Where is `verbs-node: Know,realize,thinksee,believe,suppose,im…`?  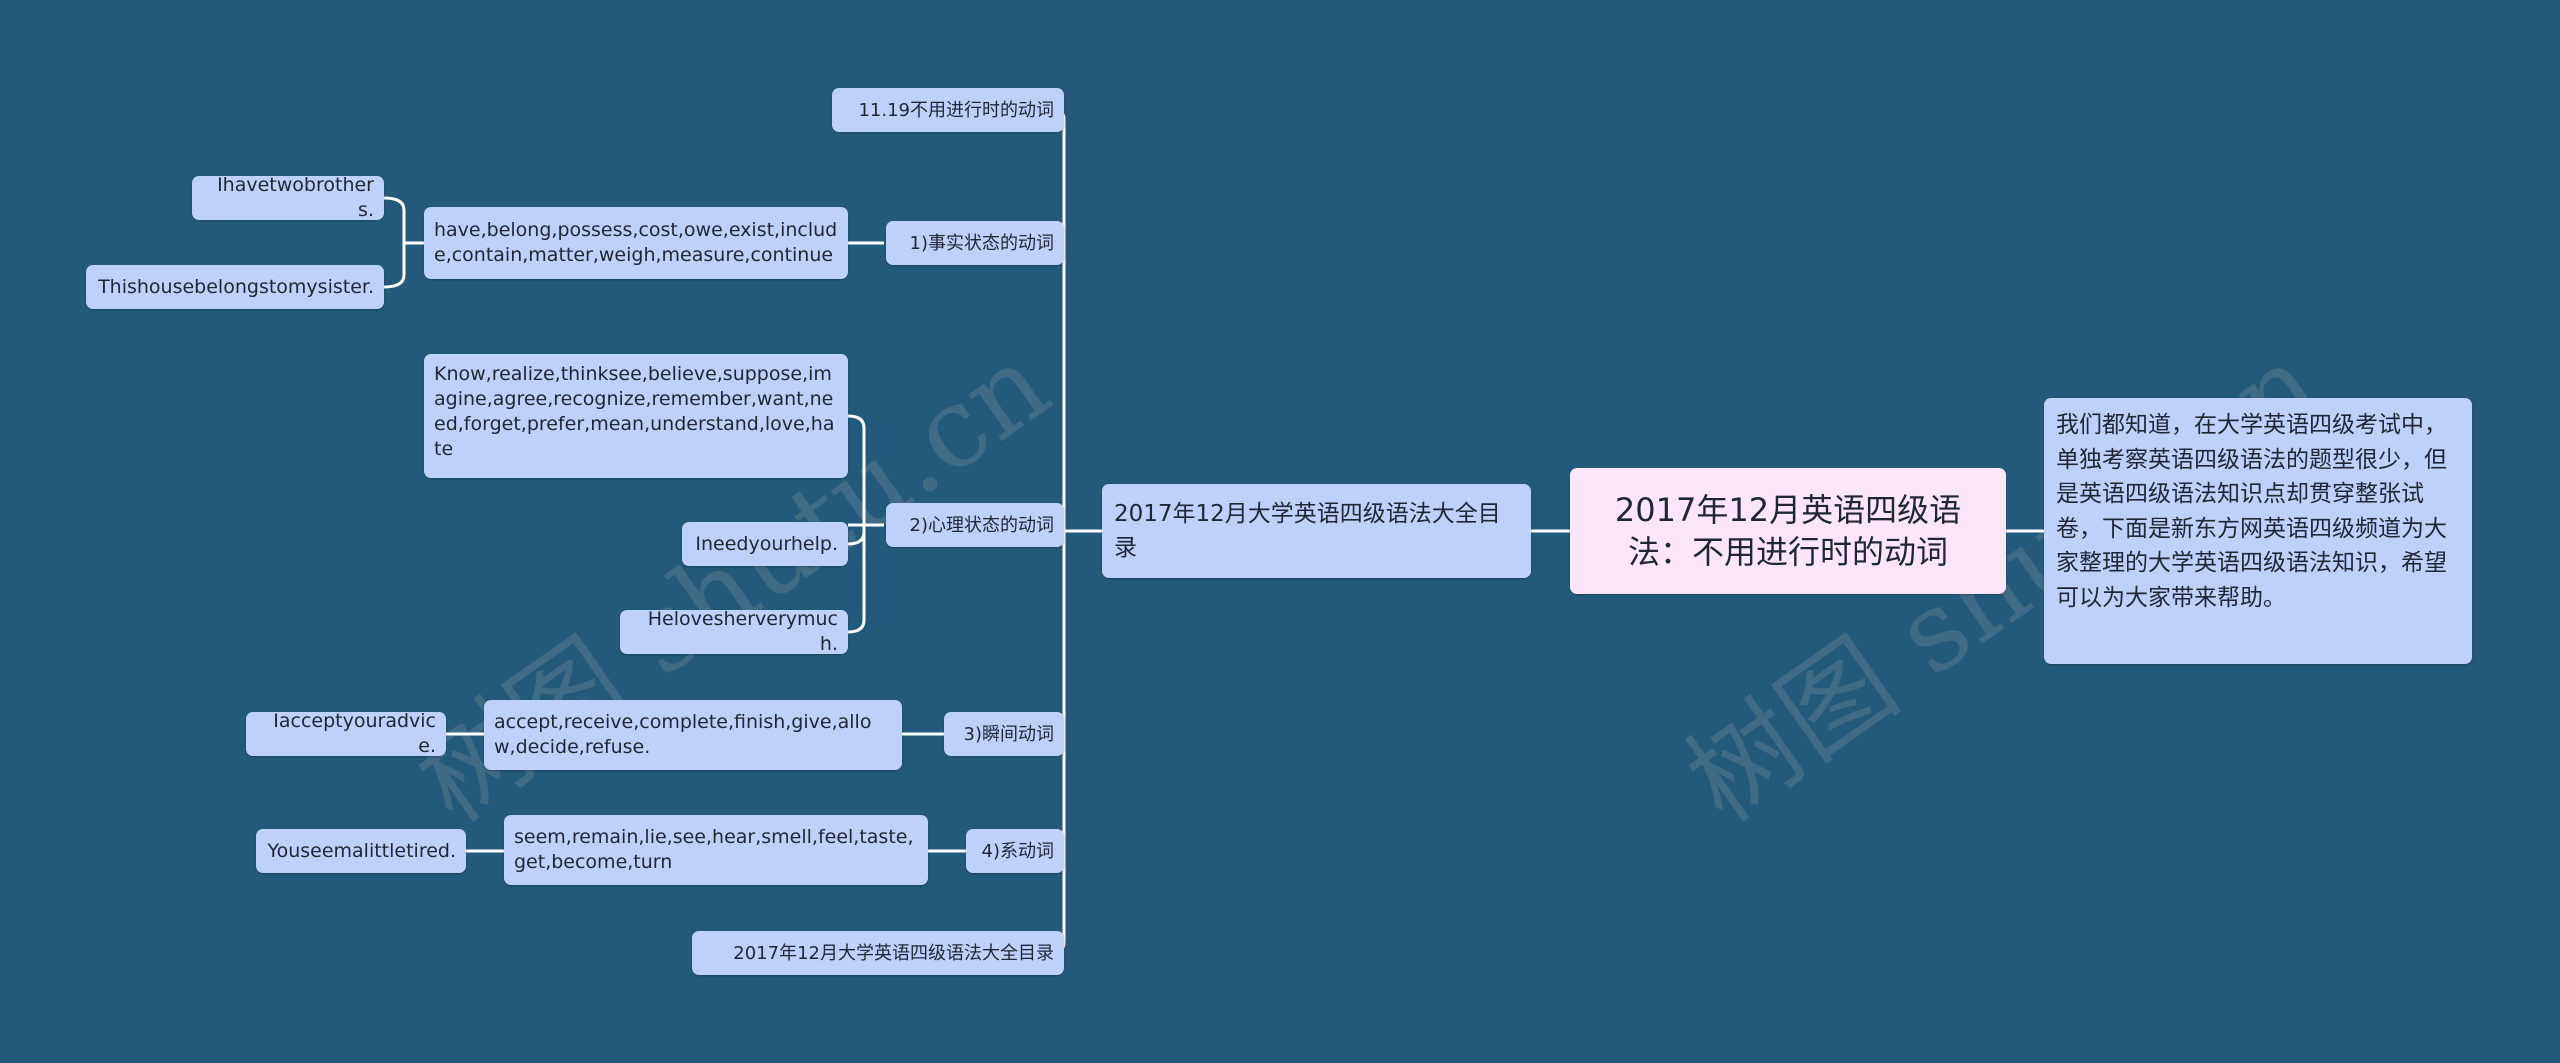
verbs-node: Know,realize,thinksee,believe,suppose,im… is located at coordinates (636, 416).